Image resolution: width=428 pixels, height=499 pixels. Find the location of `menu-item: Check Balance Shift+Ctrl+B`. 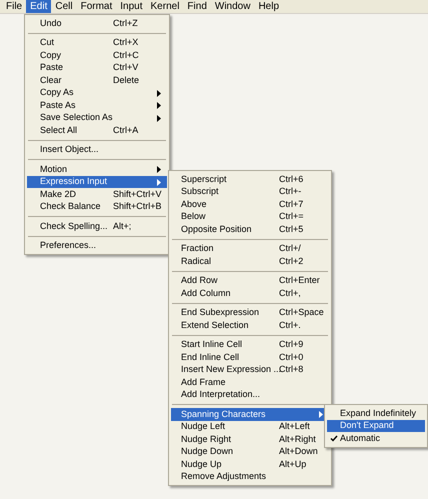

menu-item: Check Balance Shift+Ctrl+B is located at coordinates (97, 206).